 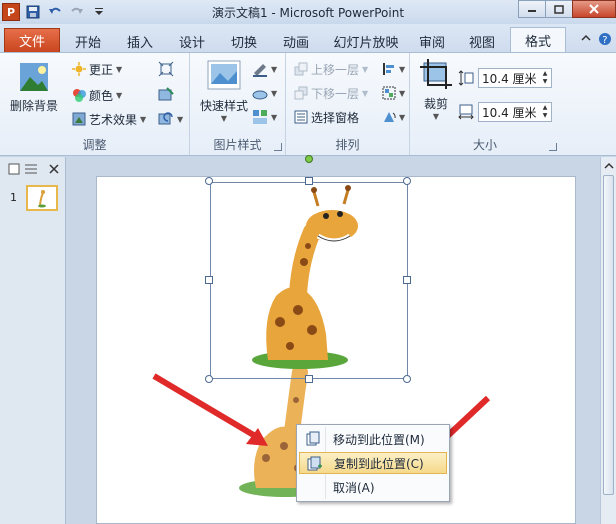 I want to click on resize-handle-bottom-left, so click(x=209, y=379).